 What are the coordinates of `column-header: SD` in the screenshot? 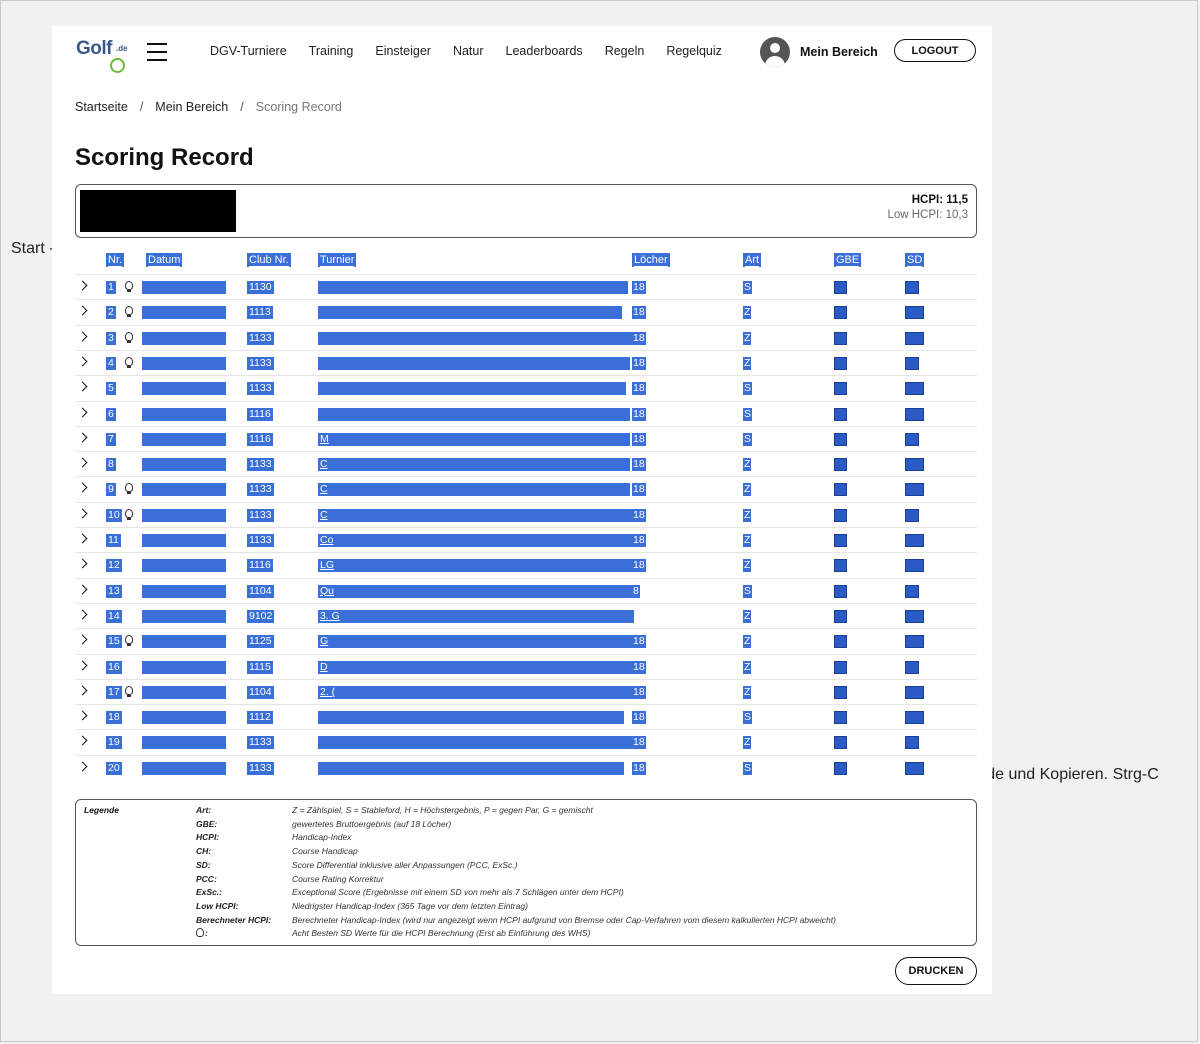 It's located at (915, 260).